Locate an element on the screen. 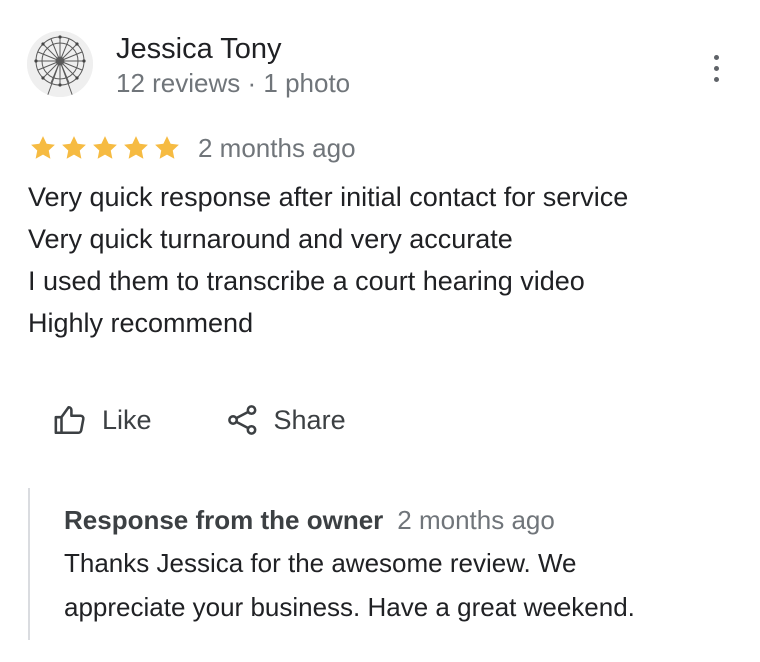  like-button: Like is located at coordinates (102, 420).